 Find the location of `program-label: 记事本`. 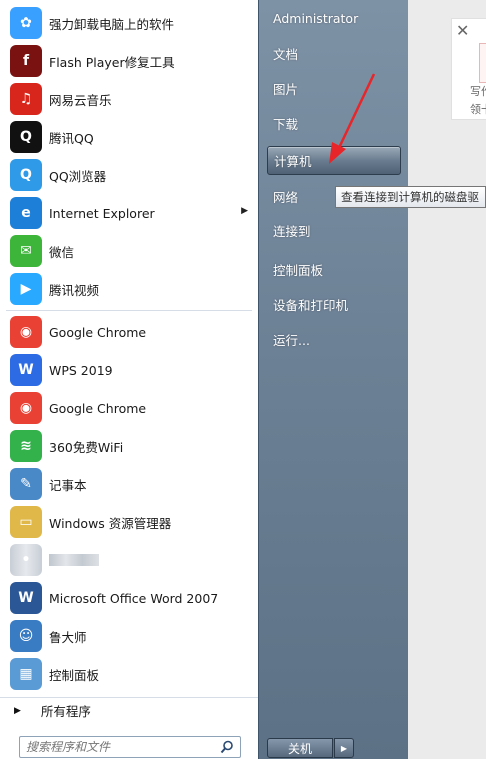

program-label: 记事本 is located at coordinates (68, 485).